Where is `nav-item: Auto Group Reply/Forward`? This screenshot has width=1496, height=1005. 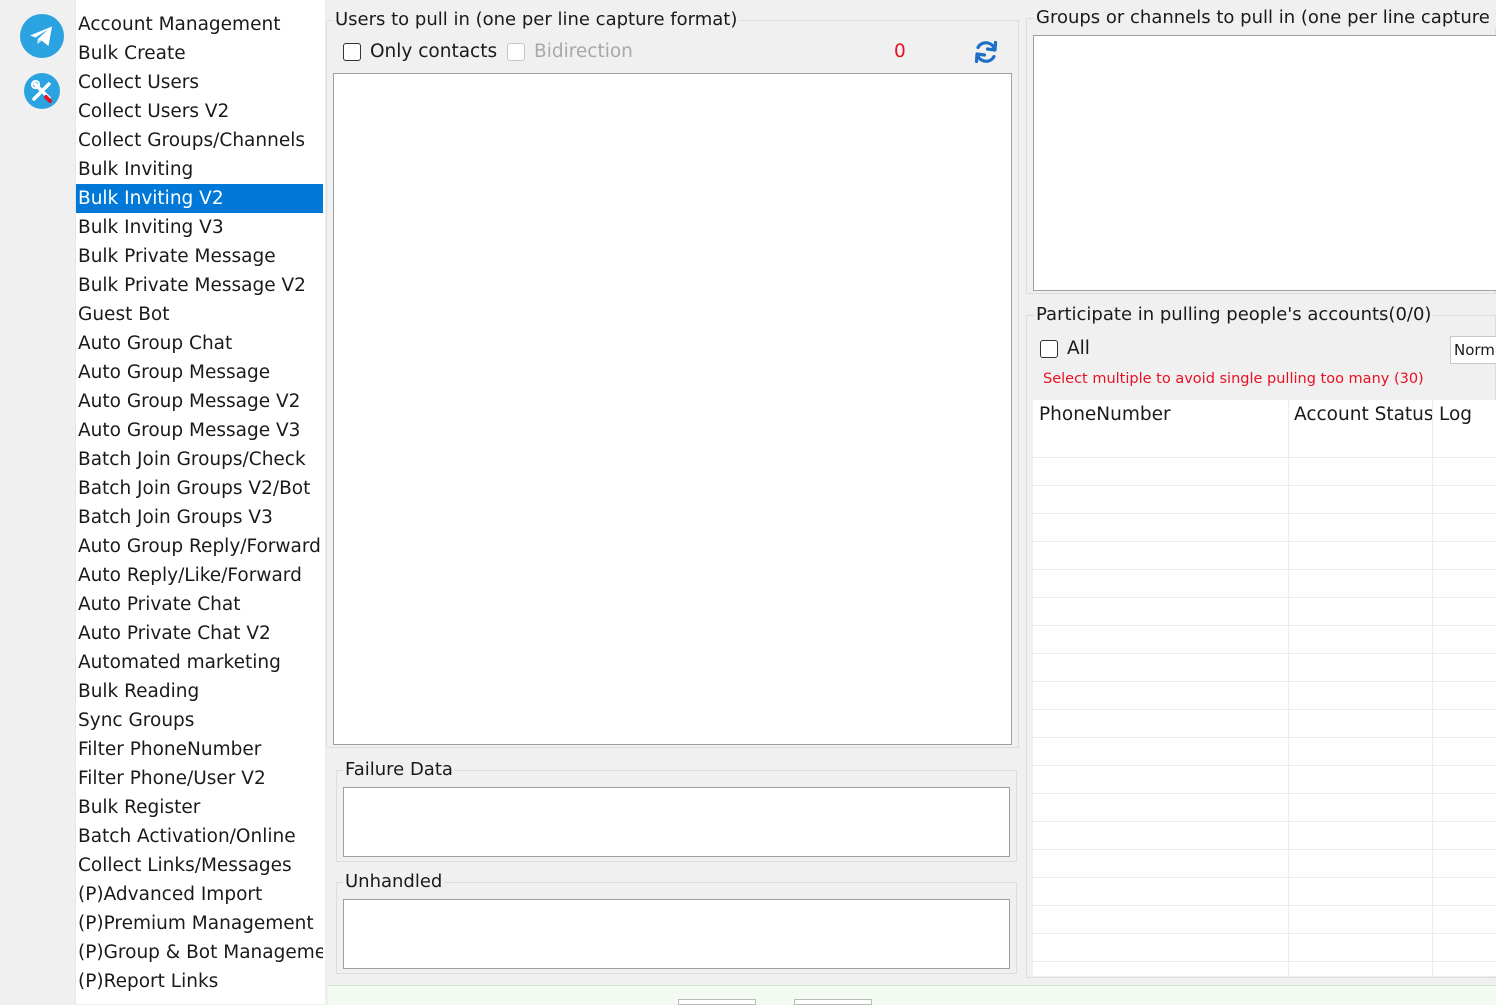
nav-item: Auto Group Reply/Forward is located at coordinates (199, 546).